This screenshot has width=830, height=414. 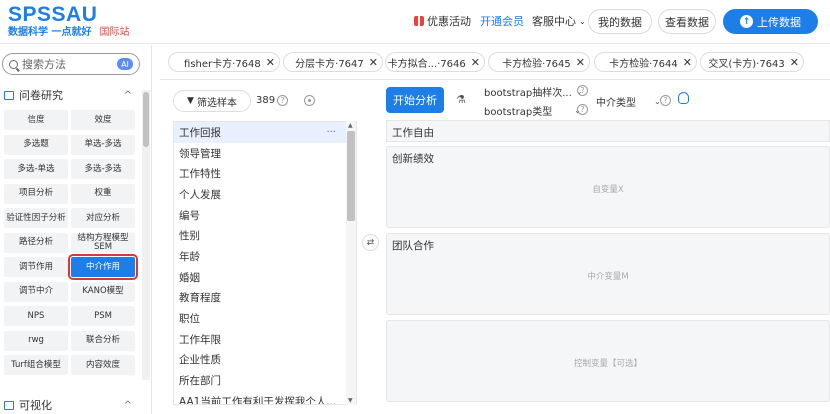 I want to click on section-questionnaire: 问卷研究 ^, so click(x=70, y=95).